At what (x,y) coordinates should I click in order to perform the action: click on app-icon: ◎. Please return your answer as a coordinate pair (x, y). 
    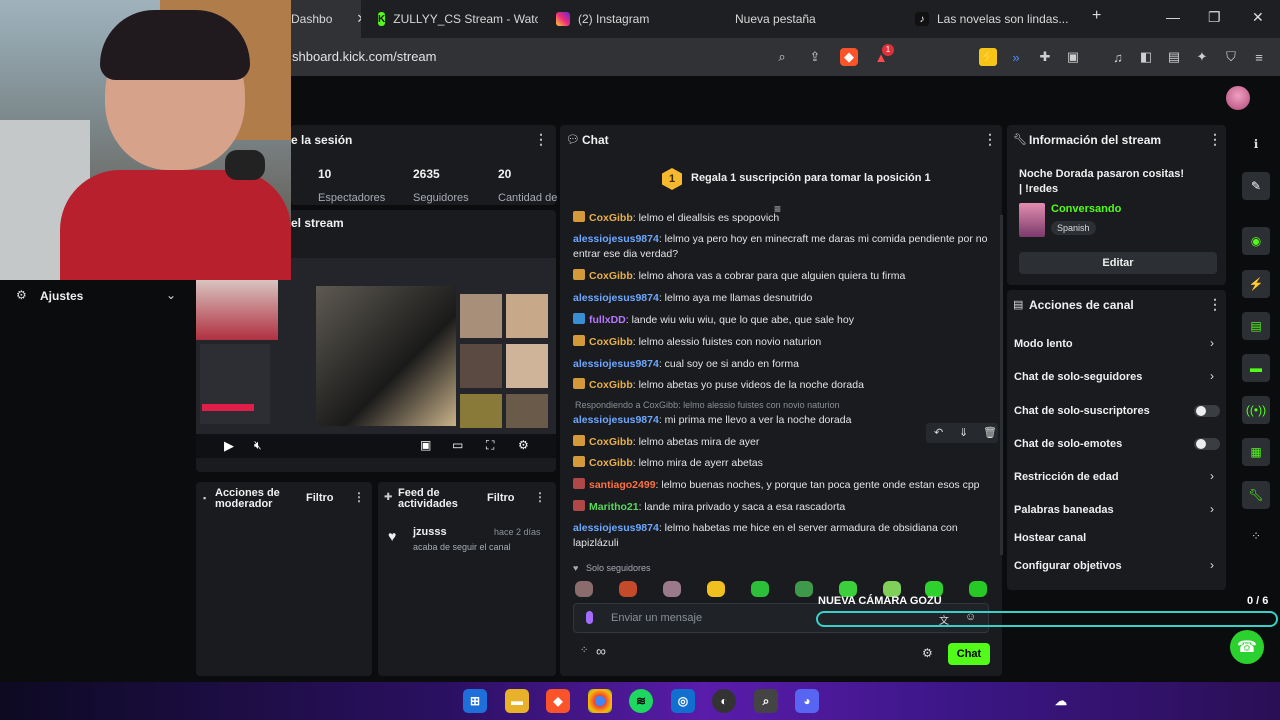
    Looking at the image, I should click on (683, 701).